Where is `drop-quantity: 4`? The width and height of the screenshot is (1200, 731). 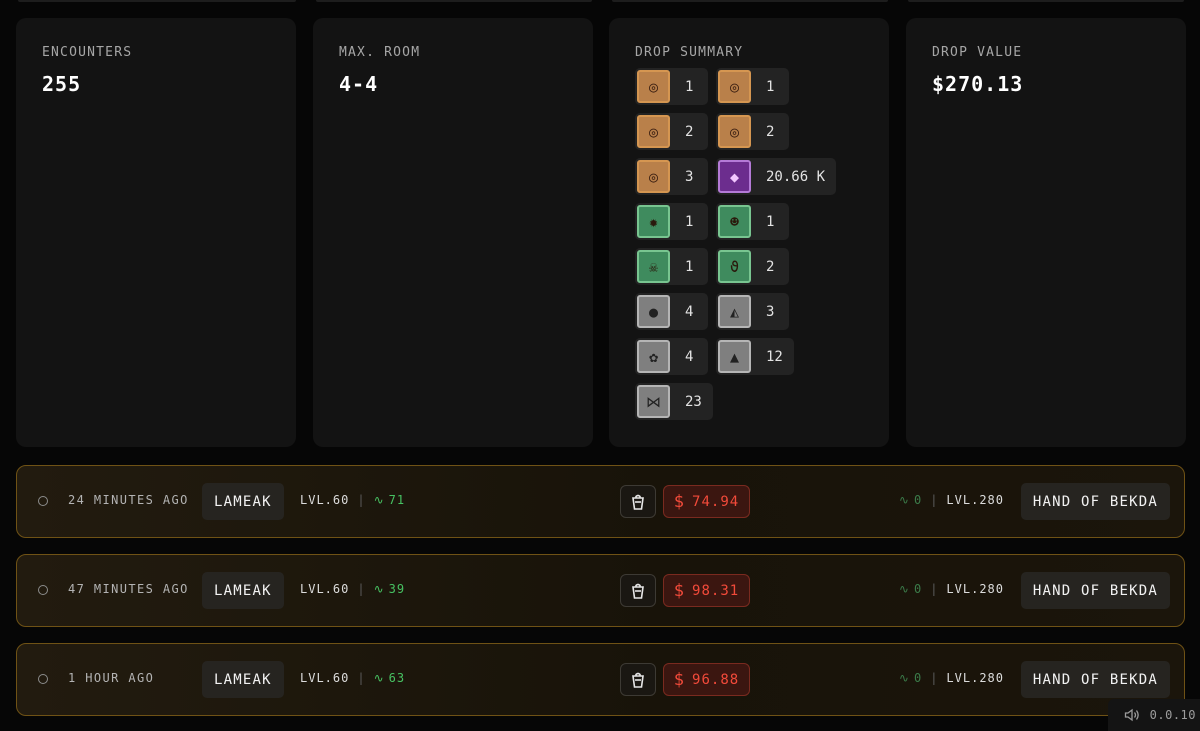
drop-quantity: 4 is located at coordinates (689, 311).